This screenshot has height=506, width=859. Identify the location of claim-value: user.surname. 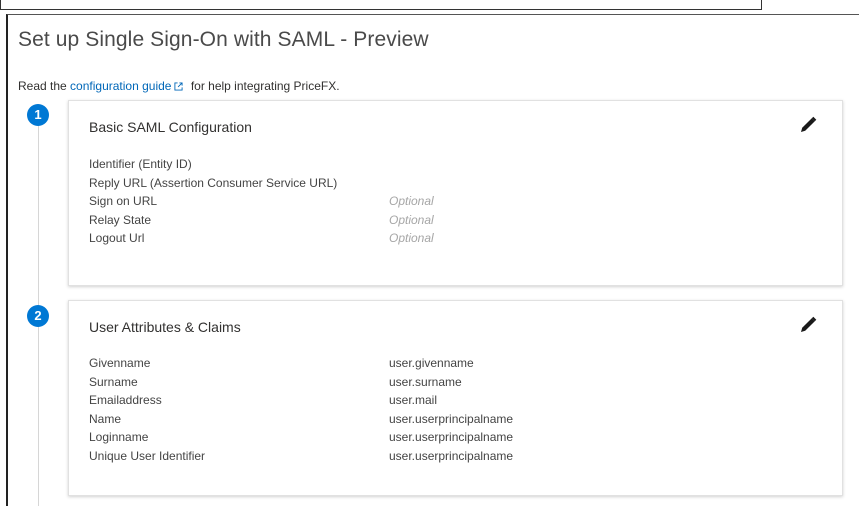
(425, 381).